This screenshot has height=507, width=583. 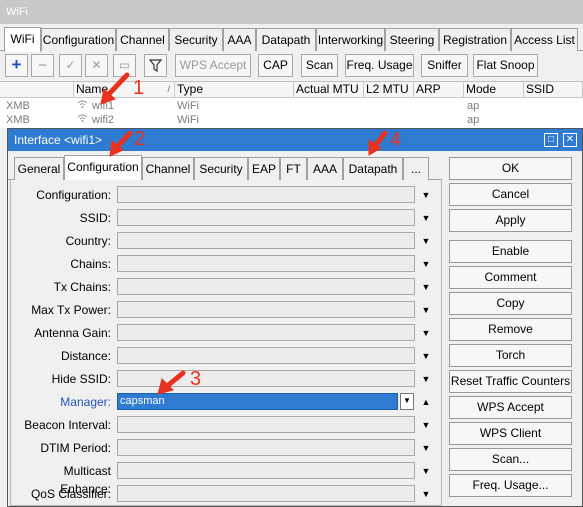 I want to click on annotation-1: 1, so click(x=139, y=88).